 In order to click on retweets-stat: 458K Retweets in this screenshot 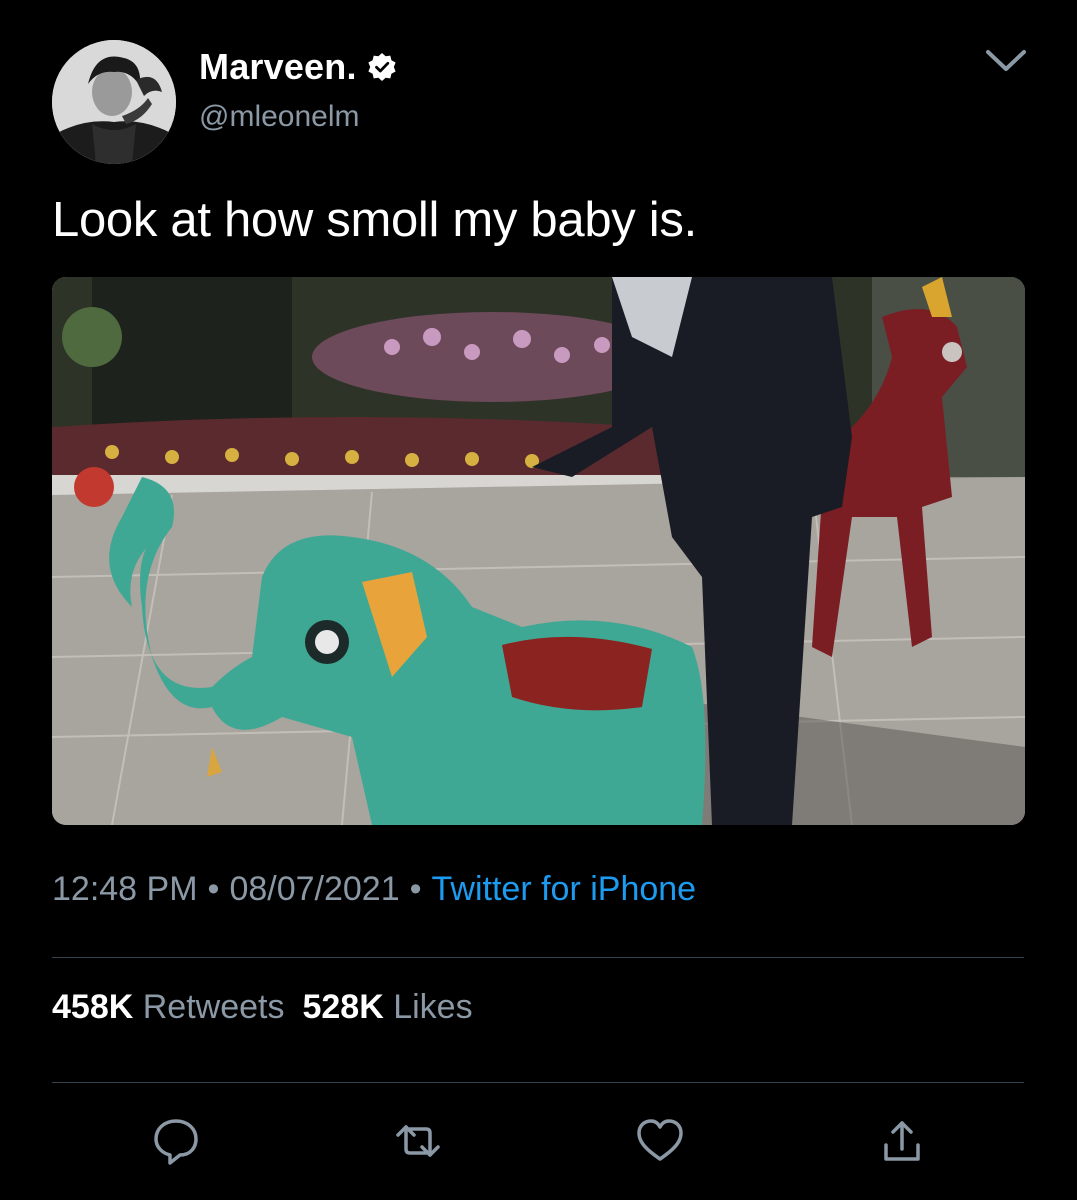, I will do `click(168, 1007)`.